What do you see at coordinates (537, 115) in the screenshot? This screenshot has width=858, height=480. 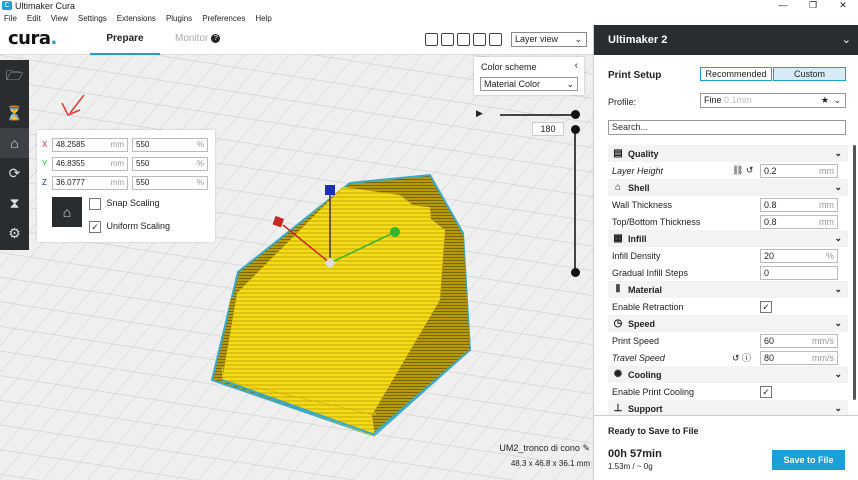 I see `layer-progress-track` at bounding box center [537, 115].